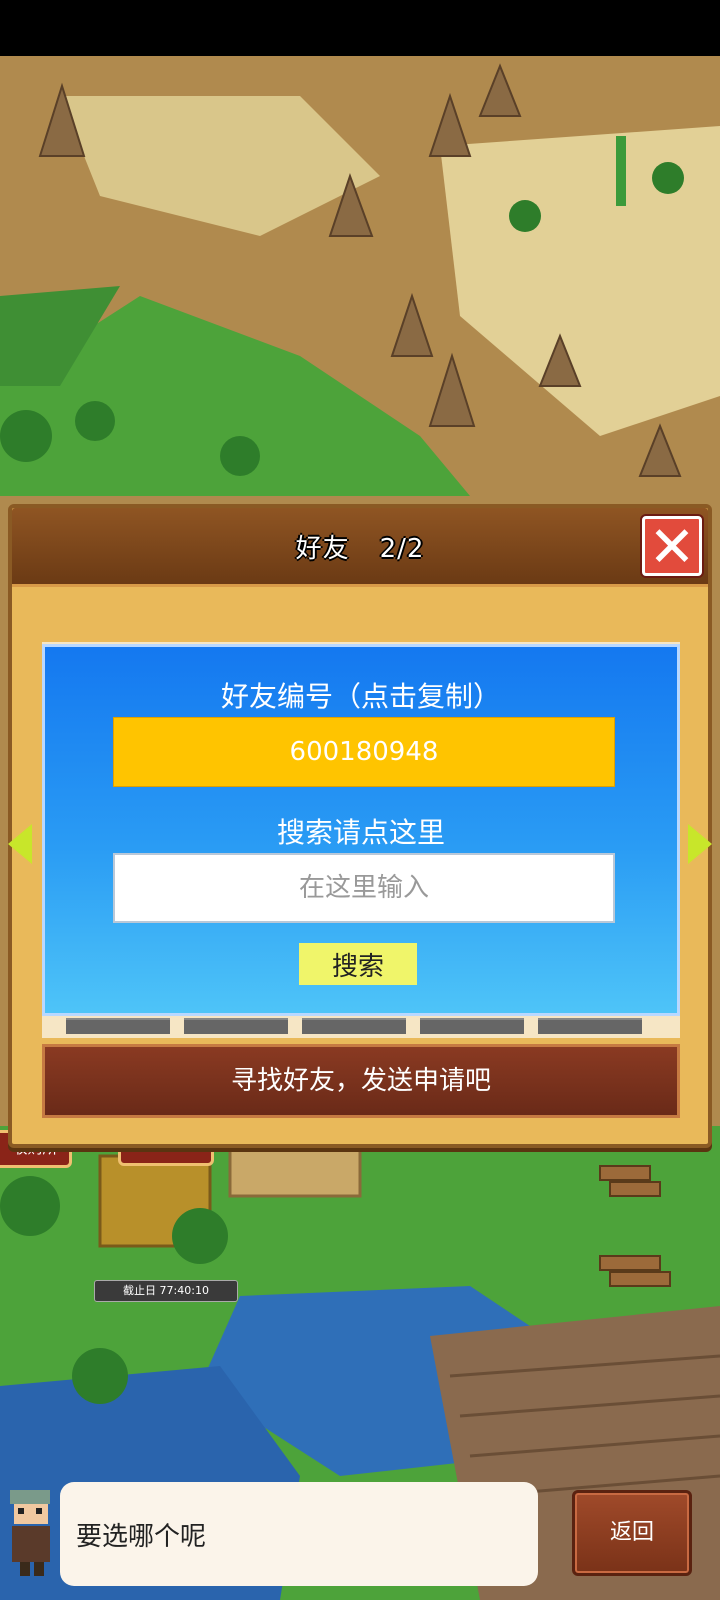 This screenshot has width=720, height=1600. Describe the element at coordinates (360, 696) in the screenshot. I see `friend-id-label: 好友编号（点击复制）` at that location.